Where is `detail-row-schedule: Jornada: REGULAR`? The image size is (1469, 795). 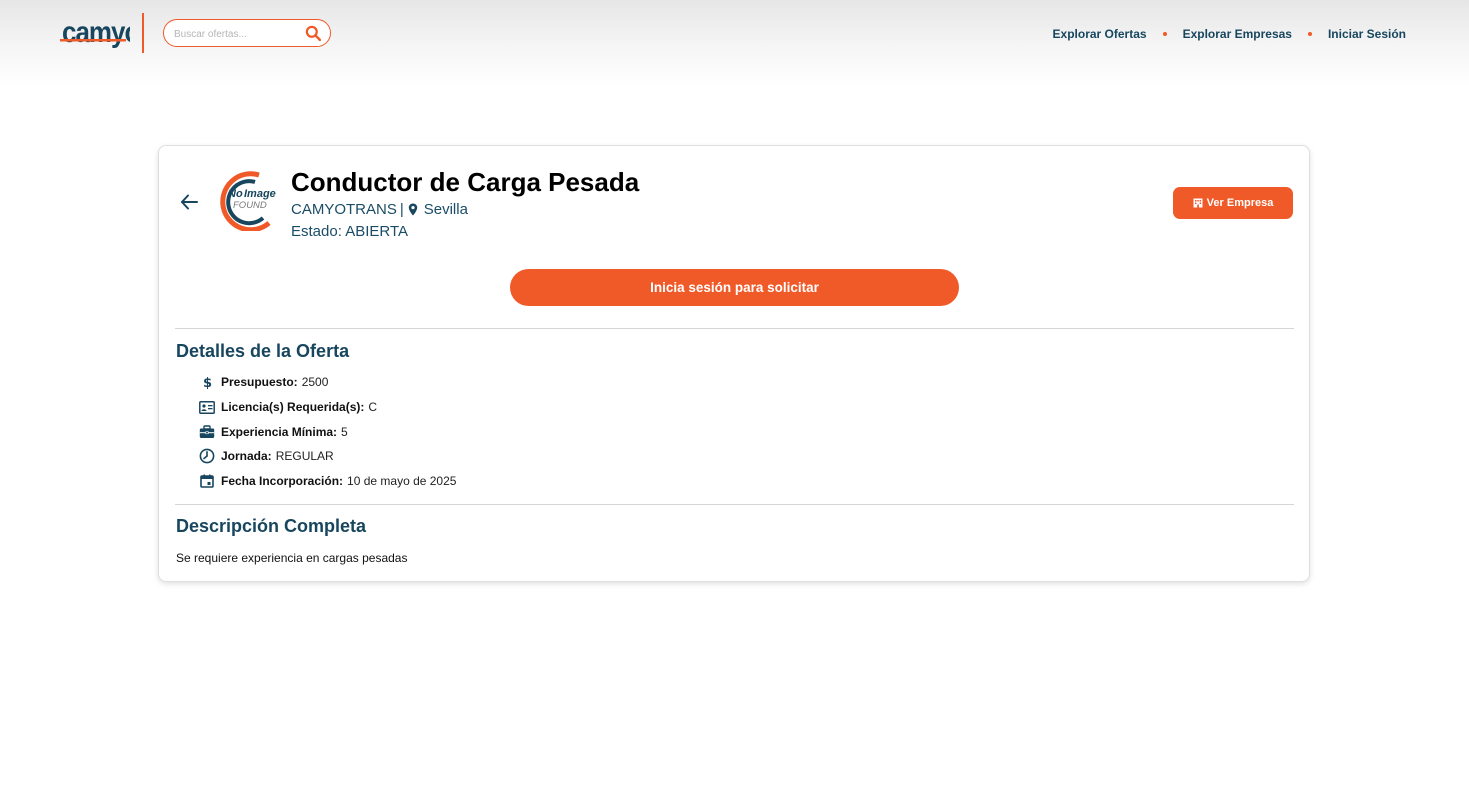
detail-row-schedule: Jornada: REGULAR is located at coordinates (265, 456).